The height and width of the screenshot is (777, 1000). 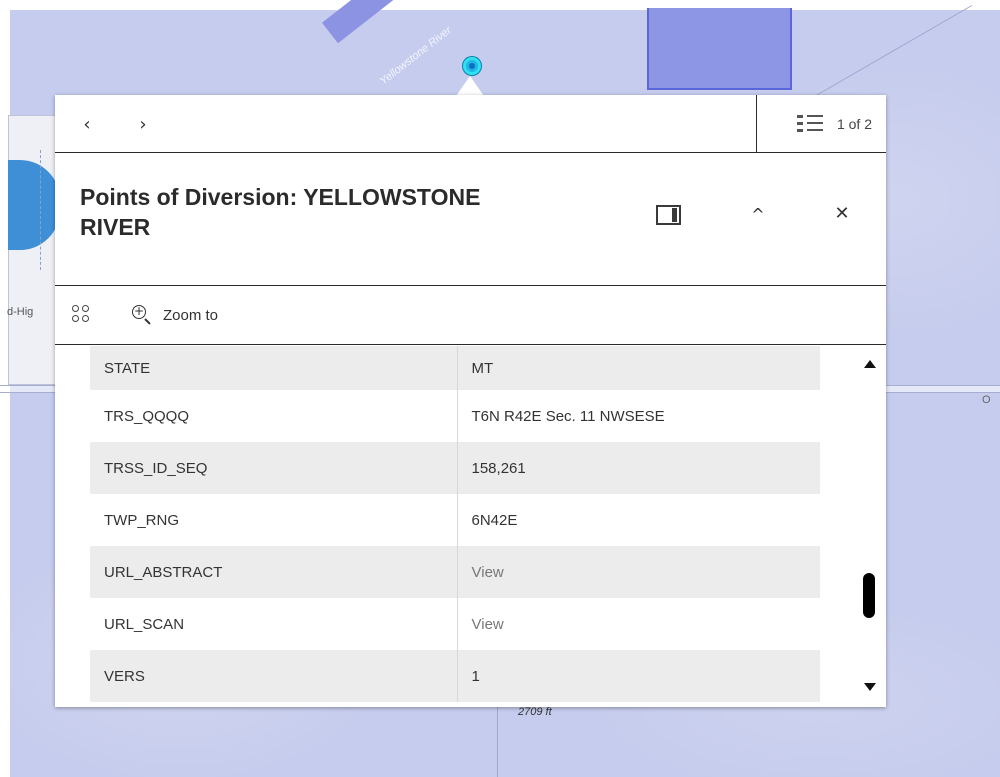 I want to click on table-row: TRSS_ID_SEQ 158,261, so click(x=455, y=468).